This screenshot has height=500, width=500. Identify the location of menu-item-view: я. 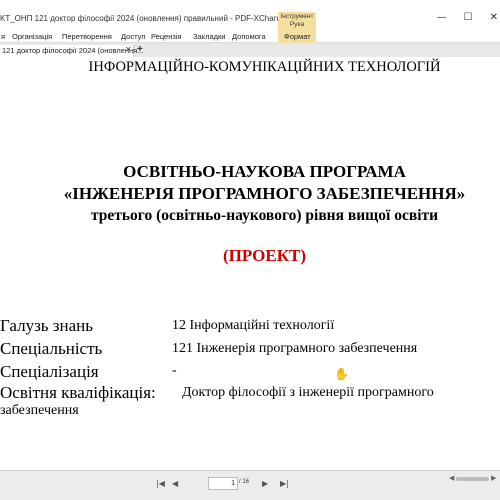
(3, 36).